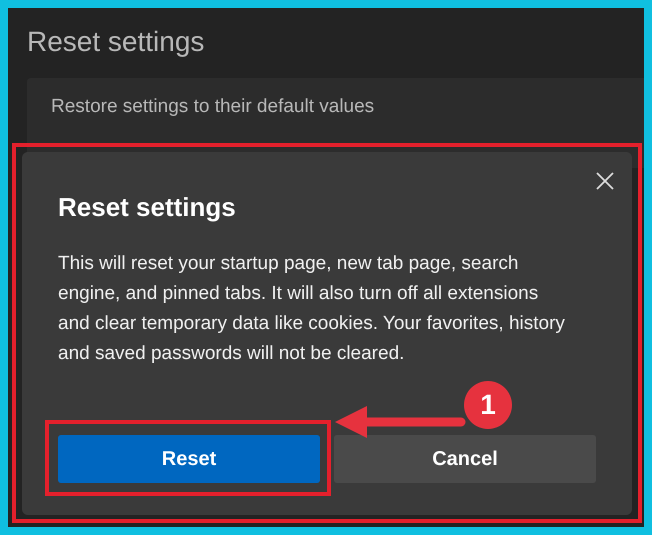 The image size is (652, 535). Describe the element at coordinates (115, 42) in the screenshot. I see `page-title: Reset settings` at that location.